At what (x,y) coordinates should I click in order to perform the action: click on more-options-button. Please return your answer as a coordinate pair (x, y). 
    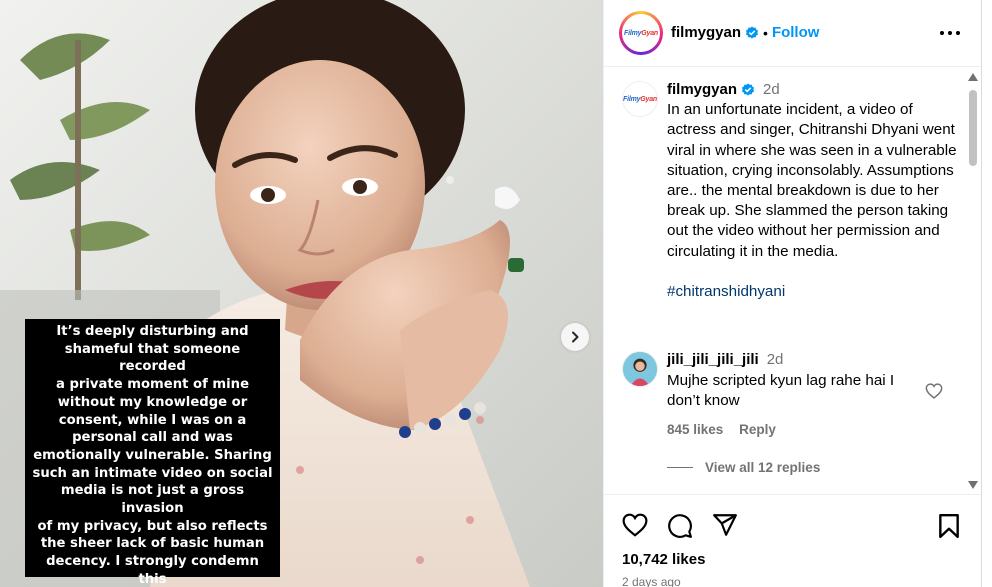
    Looking at the image, I should click on (950, 33).